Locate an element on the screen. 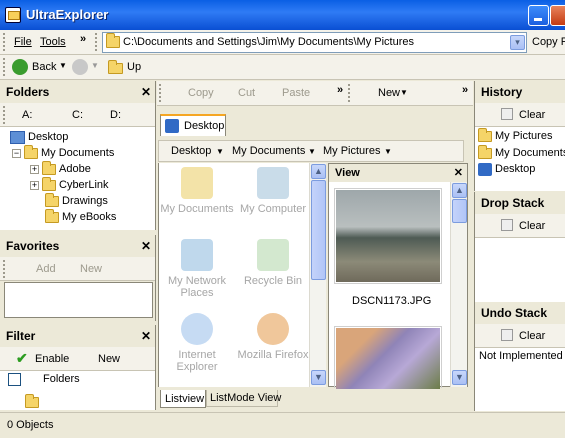 This screenshot has height=438, width=565. up-button: Up is located at coordinates (134, 67).